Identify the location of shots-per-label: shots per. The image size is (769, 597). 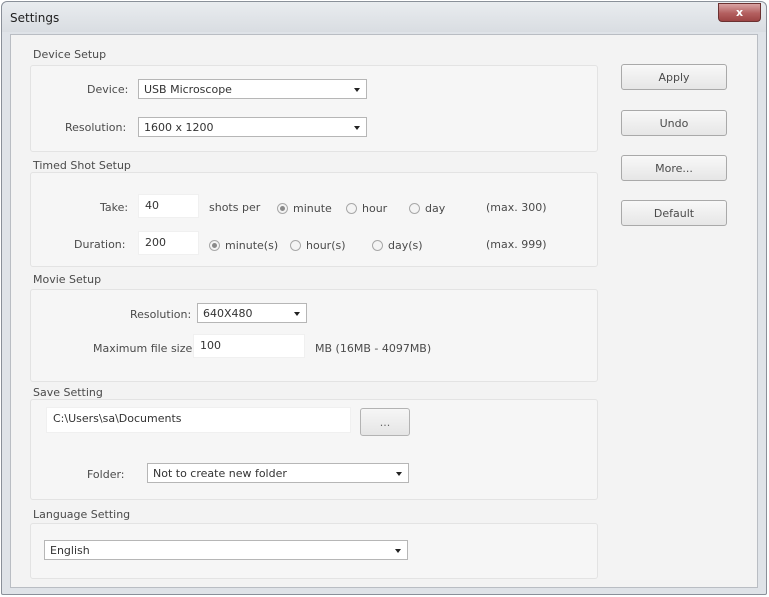
(235, 207).